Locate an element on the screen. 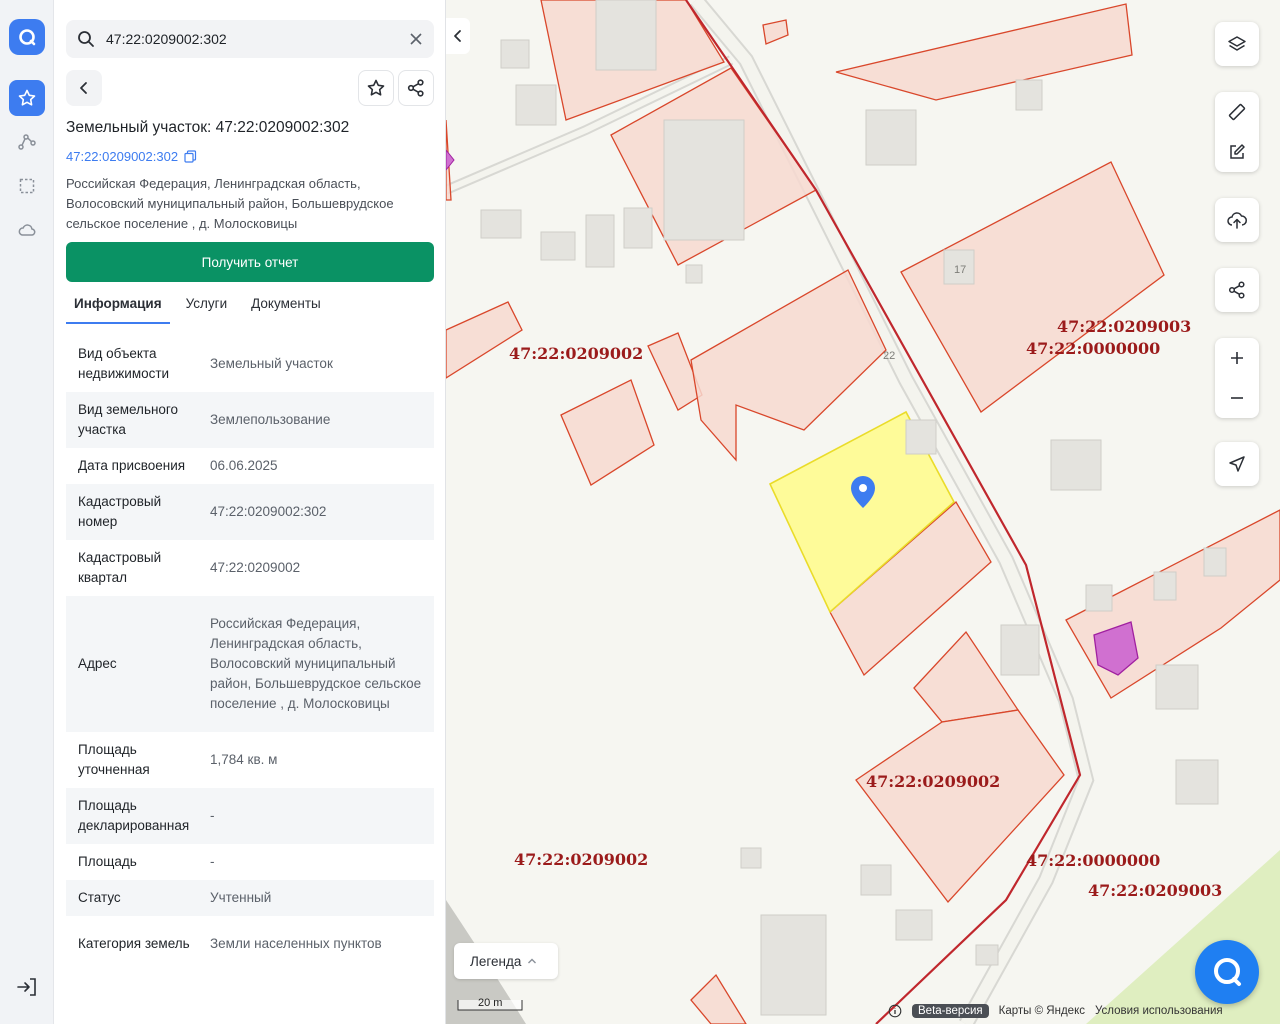 This screenshot has height=1024, width=1280. get-report-button: Получить отчет is located at coordinates (250, 262).